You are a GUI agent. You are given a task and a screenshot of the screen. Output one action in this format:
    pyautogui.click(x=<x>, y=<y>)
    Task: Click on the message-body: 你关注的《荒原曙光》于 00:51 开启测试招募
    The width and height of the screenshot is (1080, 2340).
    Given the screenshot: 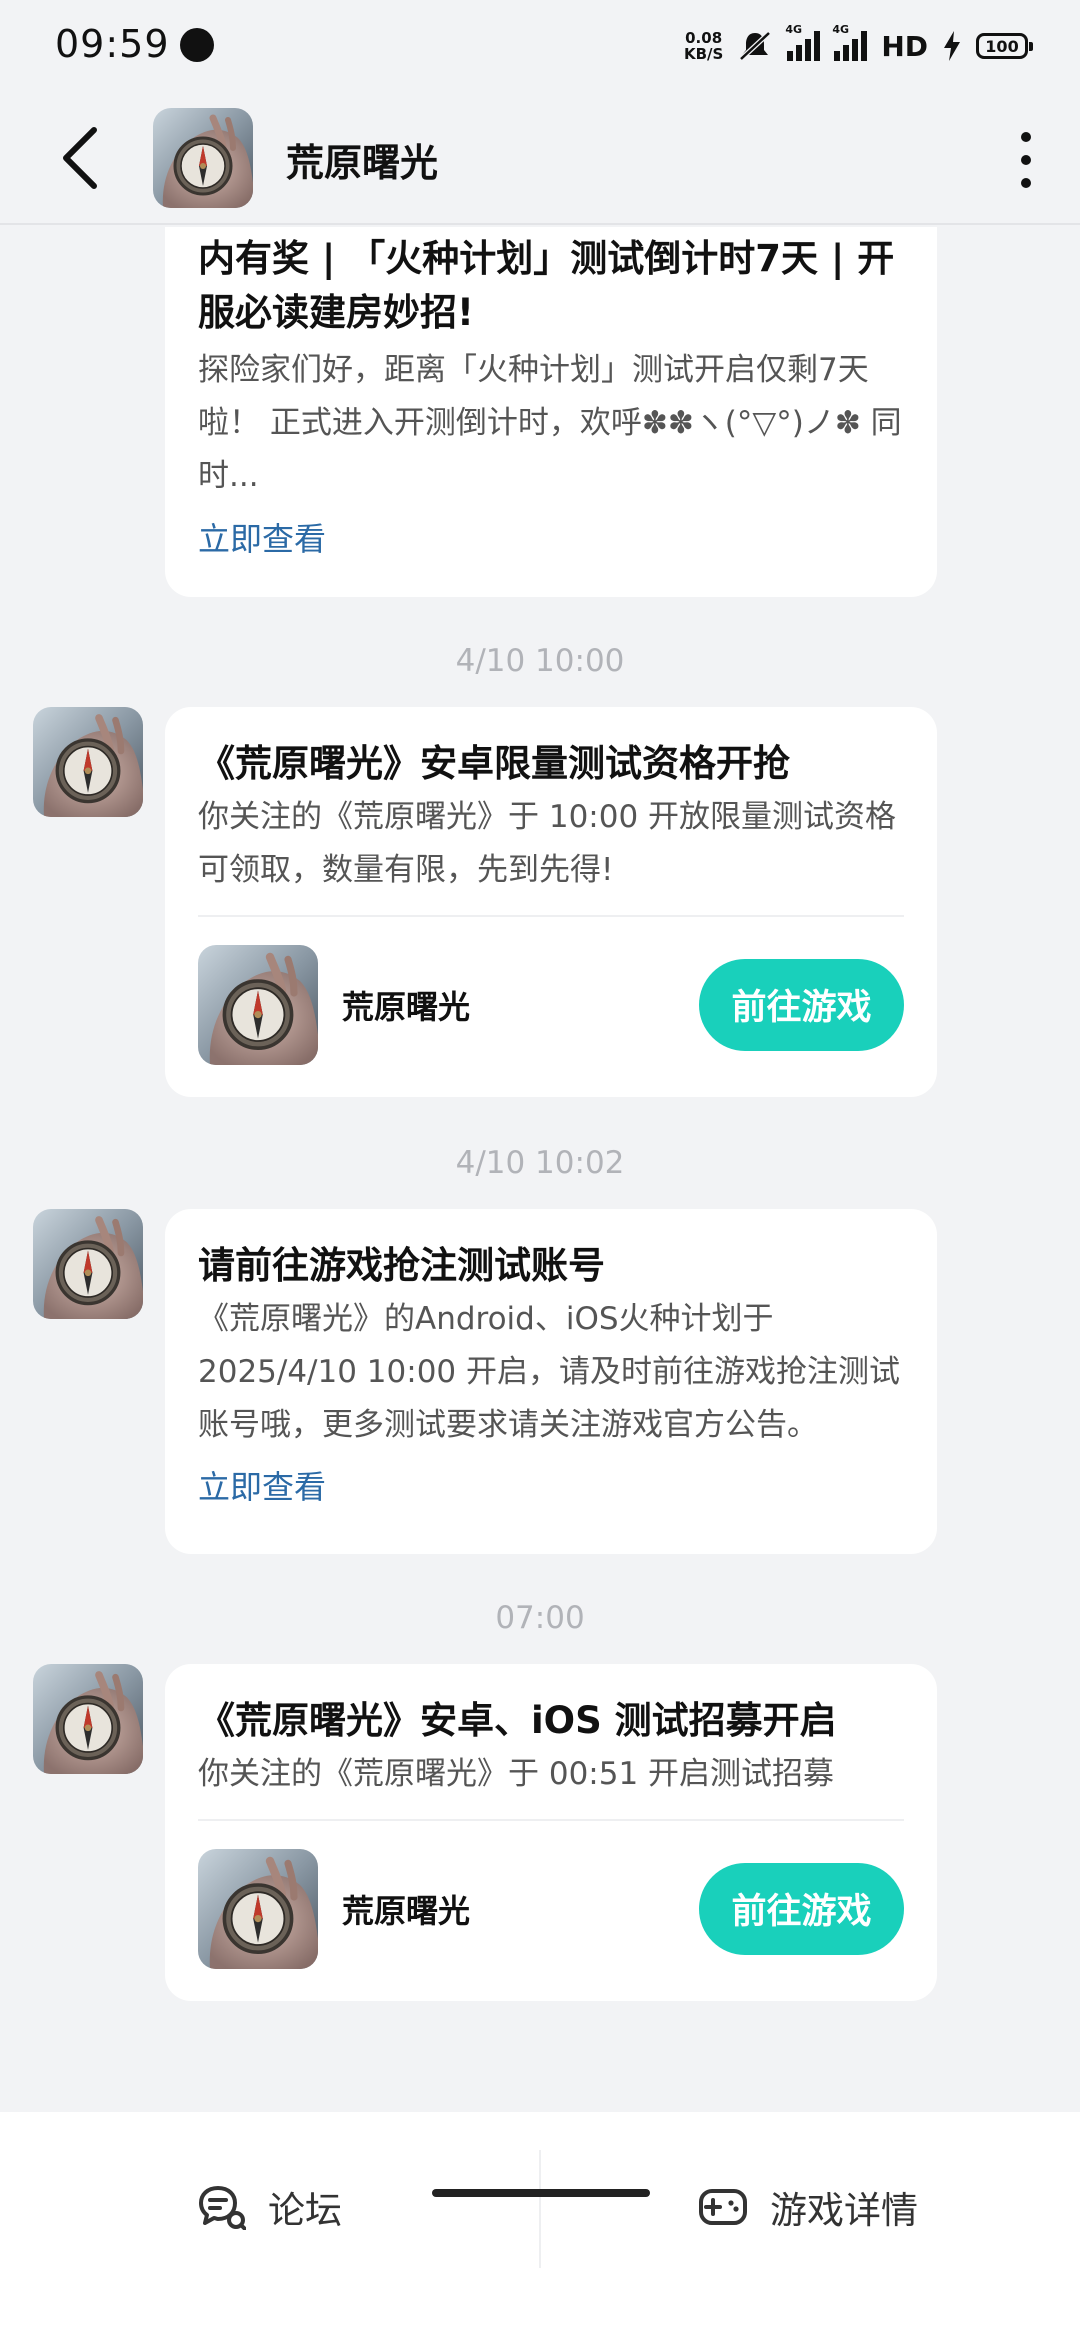 What is the action you would take?
    pyautogui.click(x=516, y=1774)
    